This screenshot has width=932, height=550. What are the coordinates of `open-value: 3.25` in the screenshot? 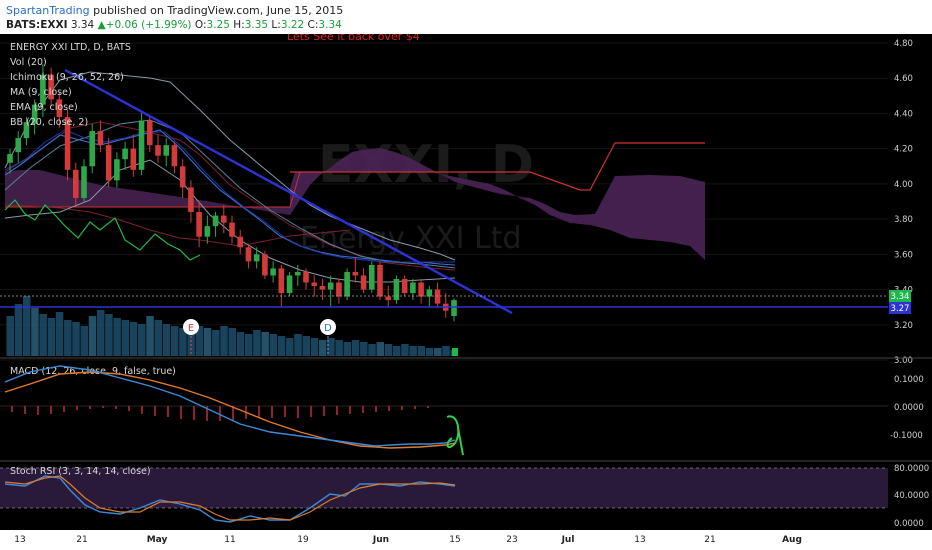 It's located at (218, 25).